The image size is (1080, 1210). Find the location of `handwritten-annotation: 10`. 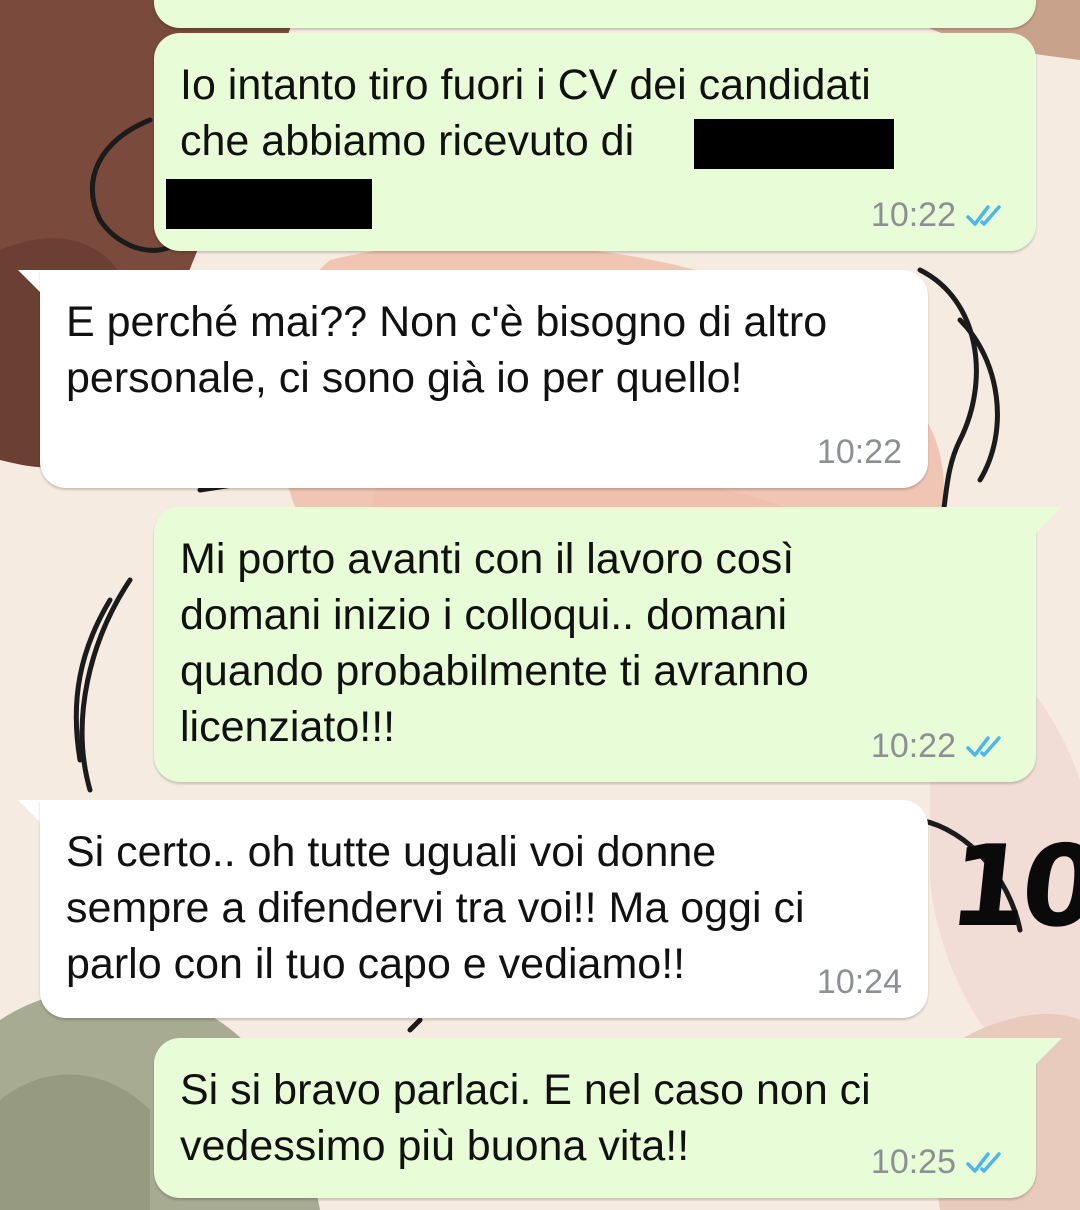

handwritten-annotation: 10 is located at coordinates (1011, 887).